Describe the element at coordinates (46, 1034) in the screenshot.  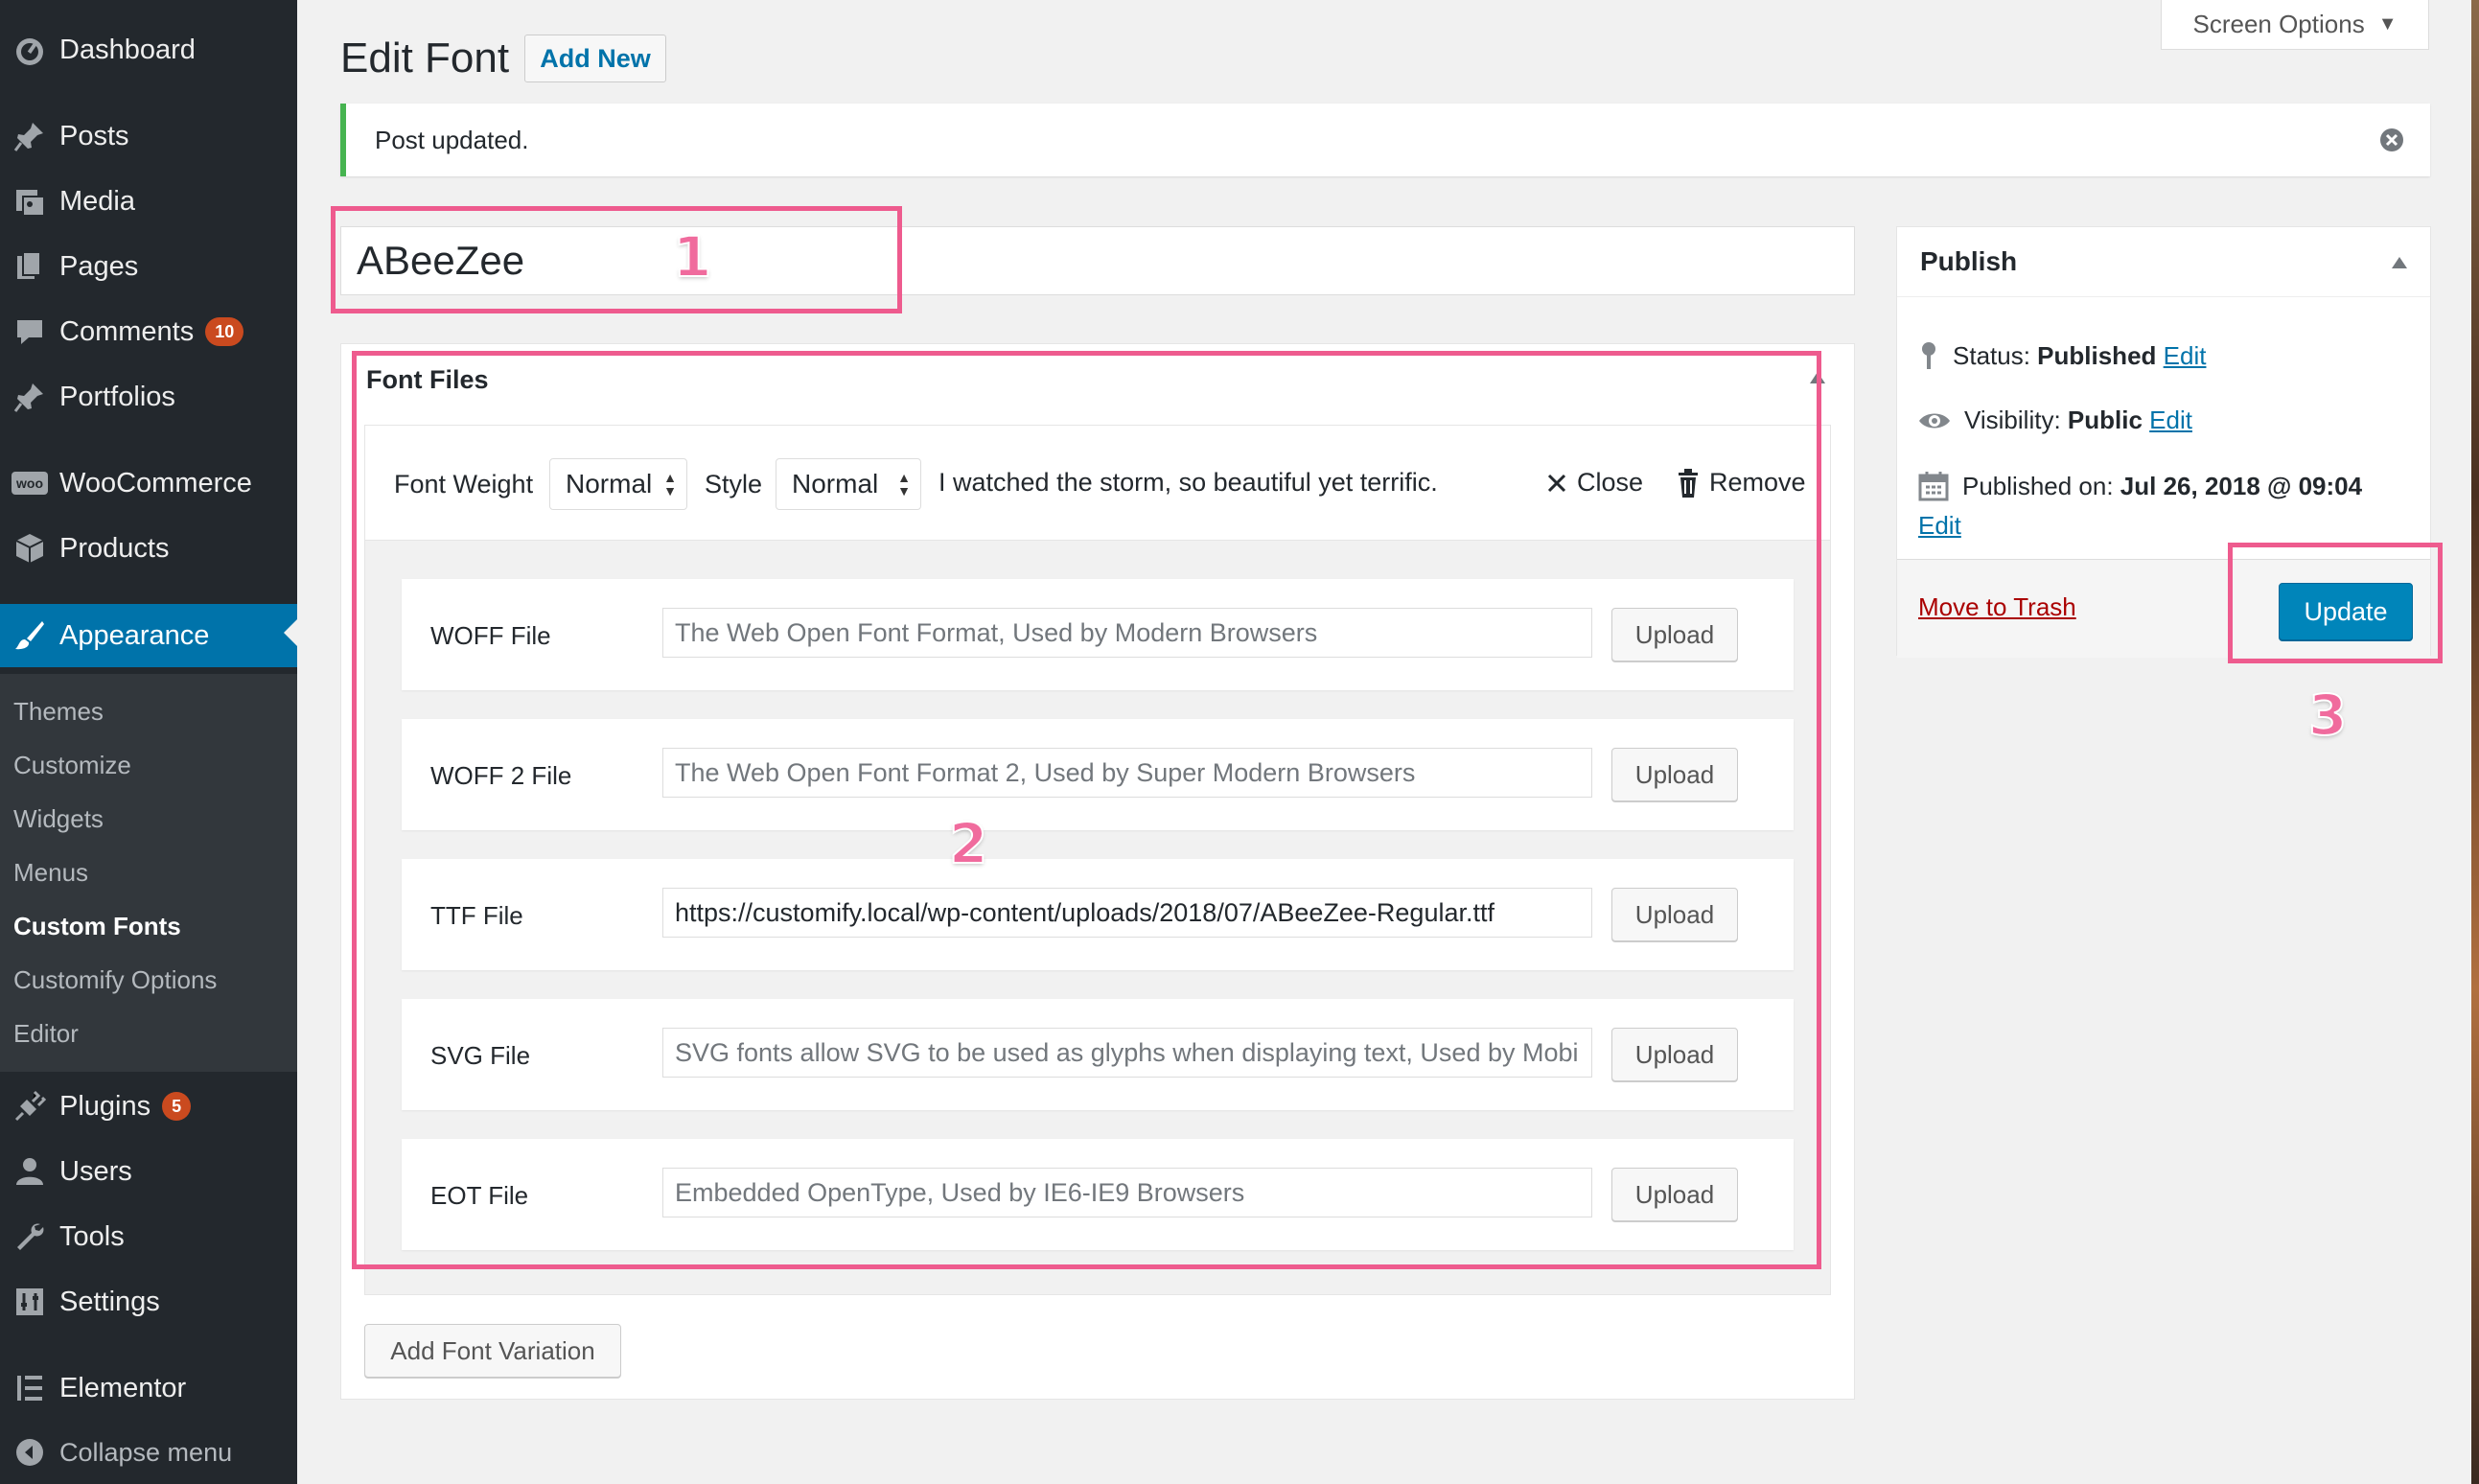
I see `submenu-editor: Editor` at that location.